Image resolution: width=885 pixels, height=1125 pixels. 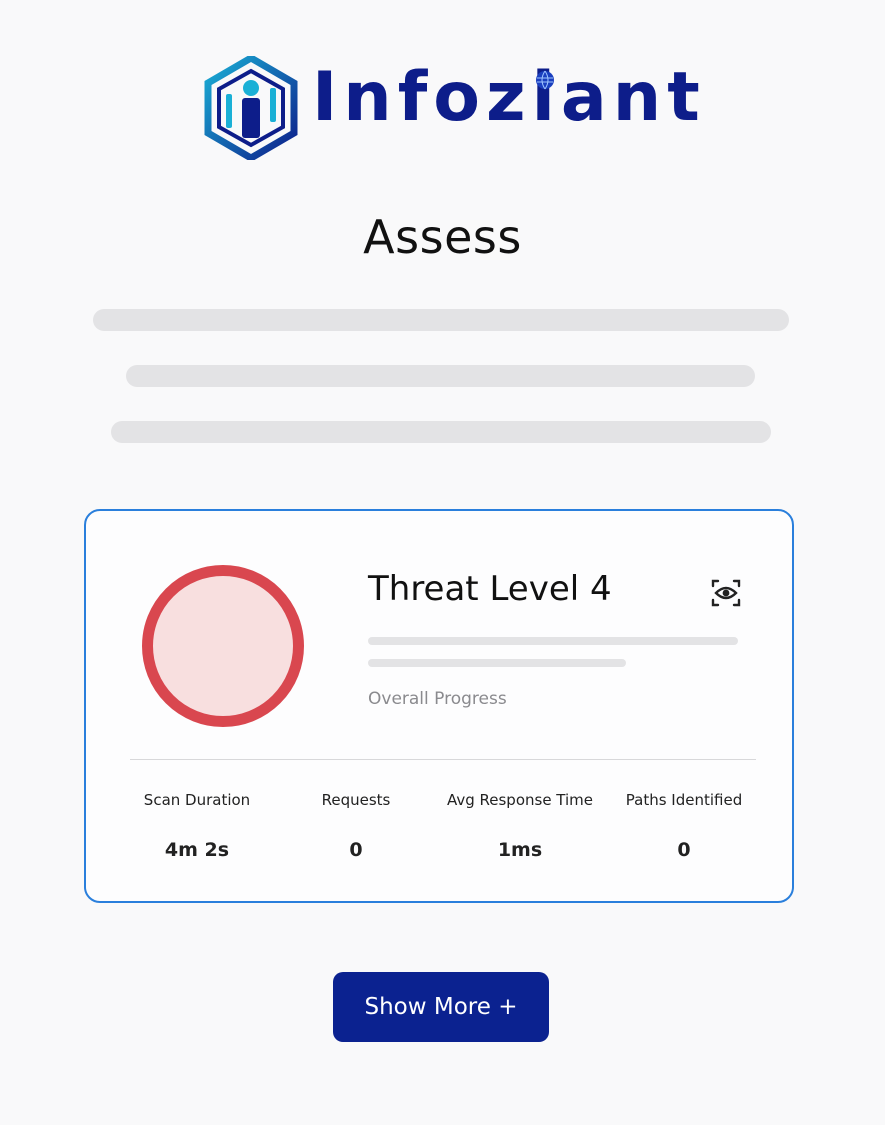 I want to click on stat-label: Paths Identified, so click(x=684, y=800).